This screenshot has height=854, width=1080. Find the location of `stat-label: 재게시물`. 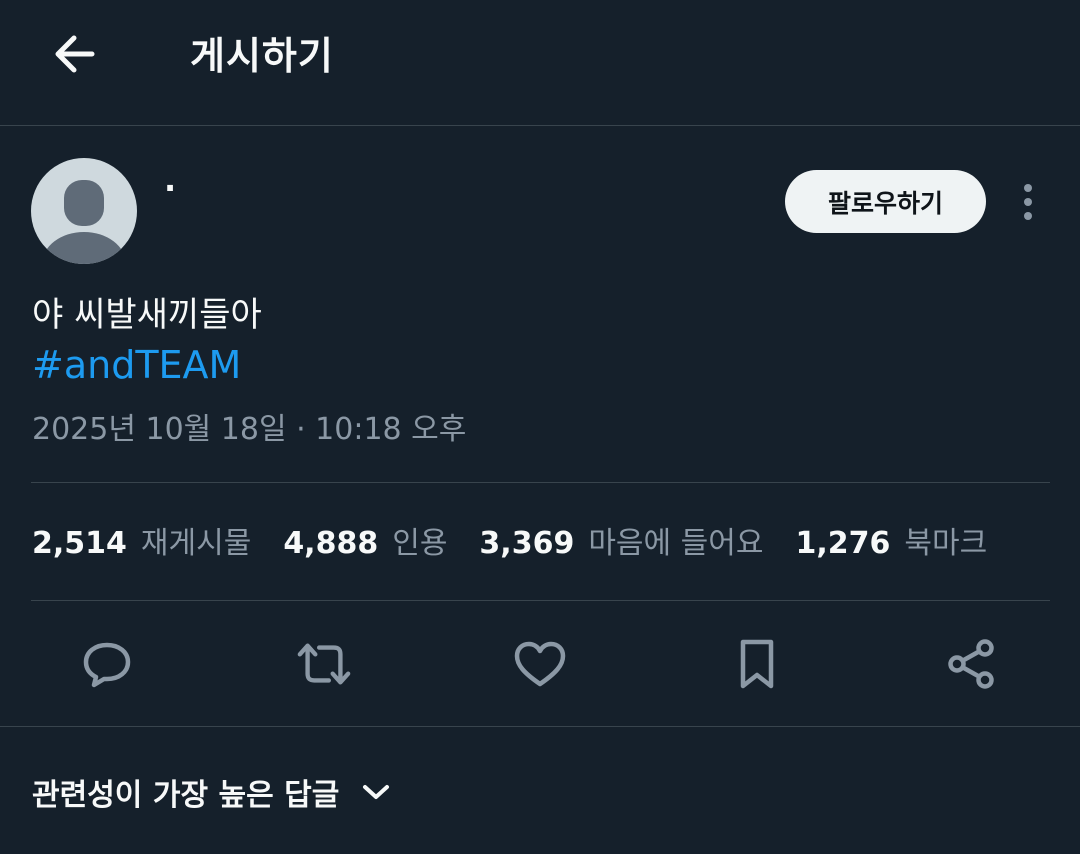

stat-label: 재게시물 is located at coordinates (196, 543).